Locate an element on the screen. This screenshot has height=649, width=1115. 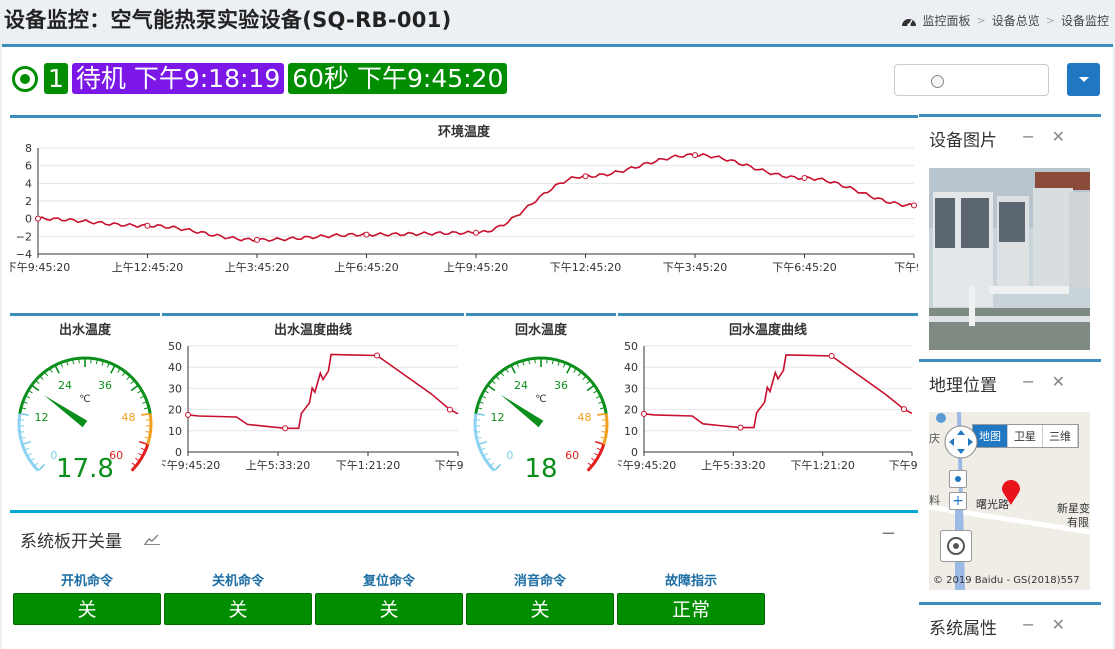
power-off-label: 关机命令 is located at coordinates (237, 581).